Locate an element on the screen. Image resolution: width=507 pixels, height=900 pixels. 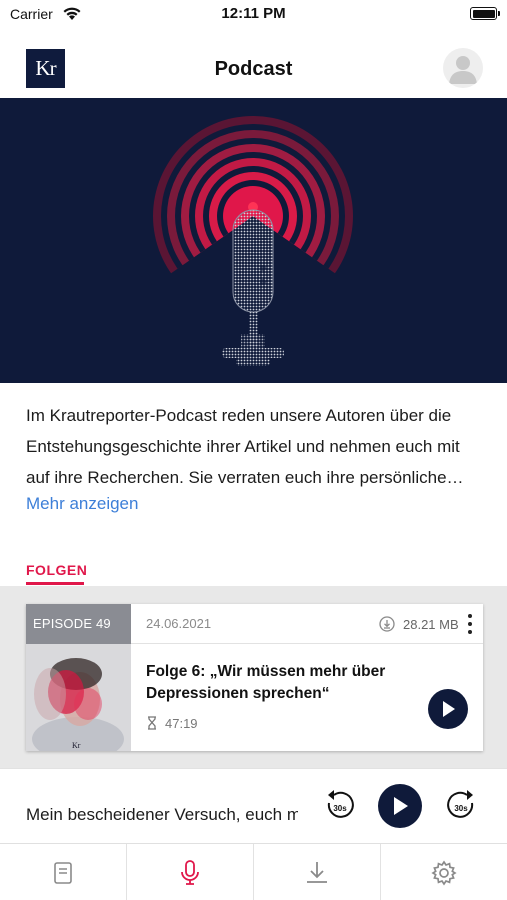
section-underline is located at coordinates (55, 583).